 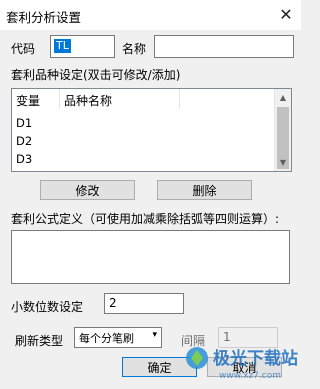 I want to click on refresh-type-select: 每个分笔刷 ▾, so click(x=118, y=337).